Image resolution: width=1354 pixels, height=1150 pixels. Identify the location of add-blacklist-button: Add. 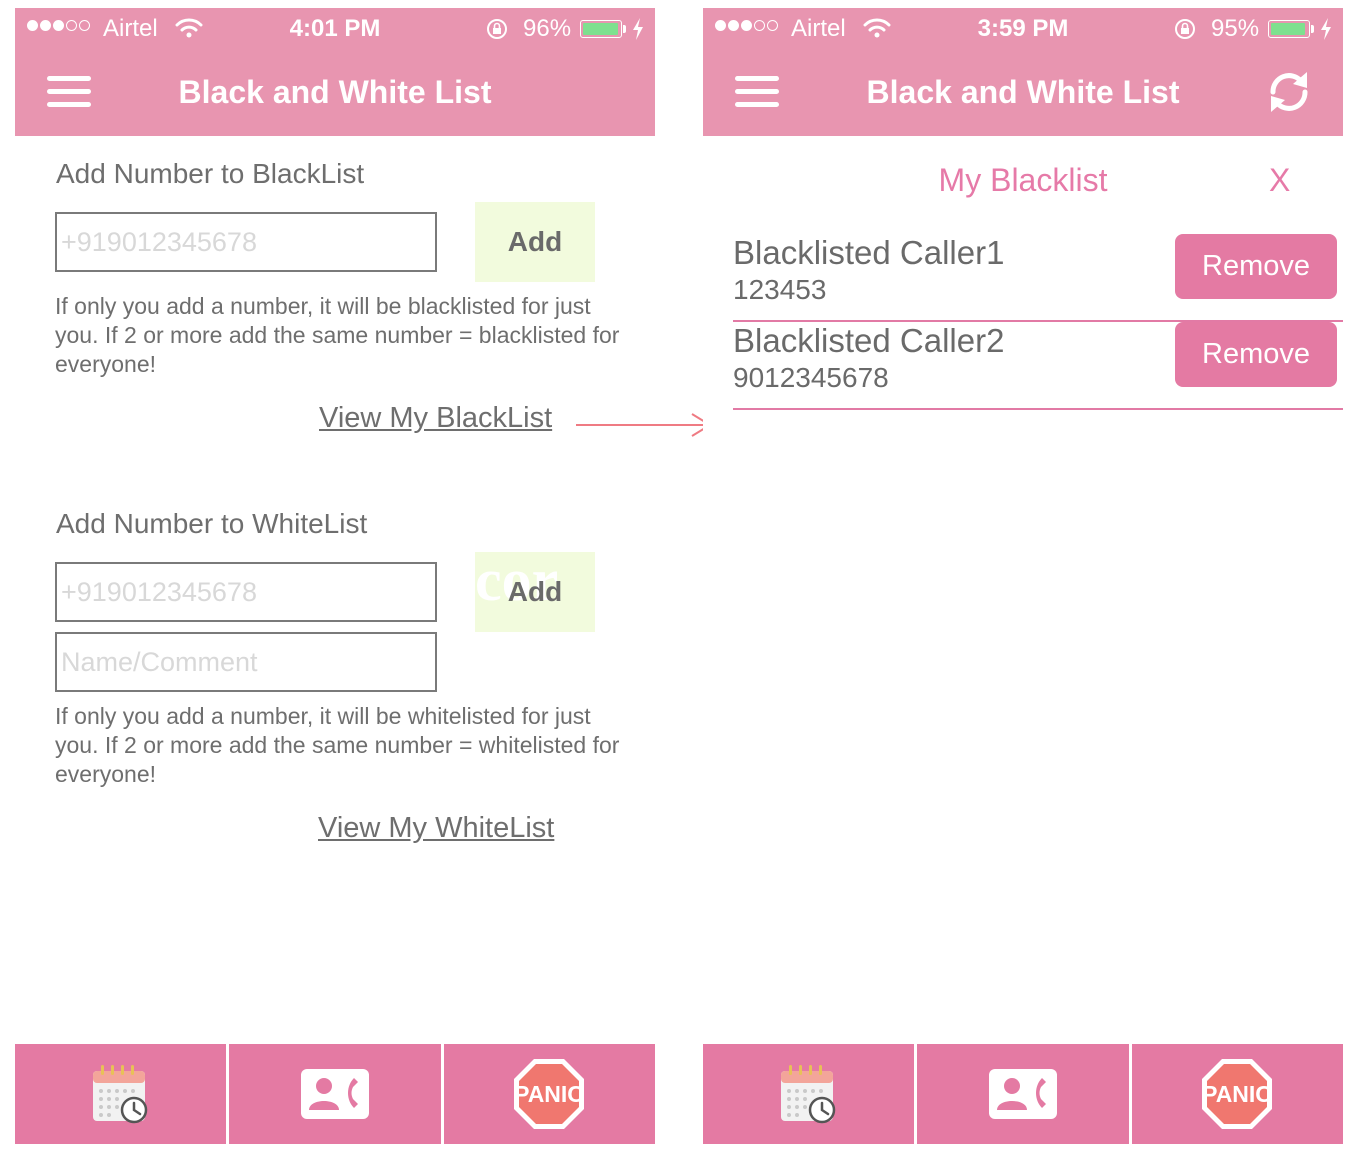
(535, 242).